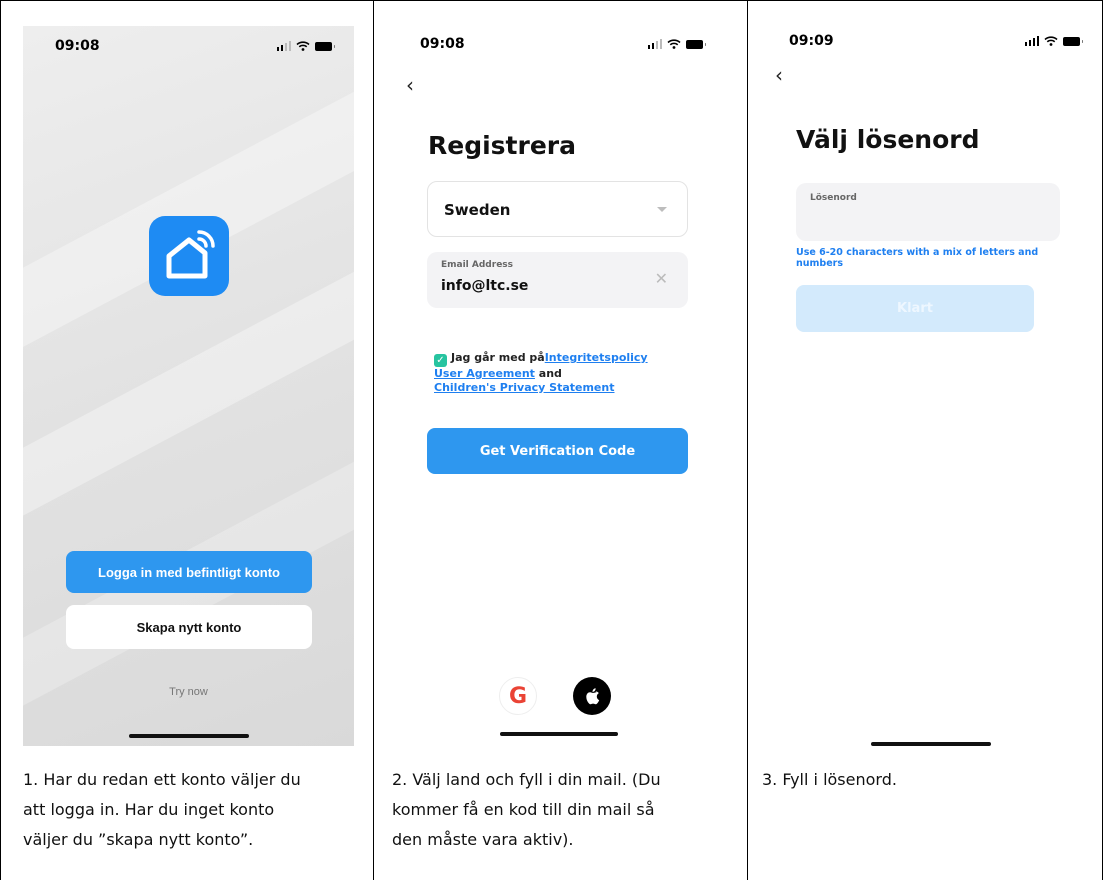  What do you see at coordinates (662, 209) in the screenshot?
I see `caret-down-icon` at bounding box center [662, 209].